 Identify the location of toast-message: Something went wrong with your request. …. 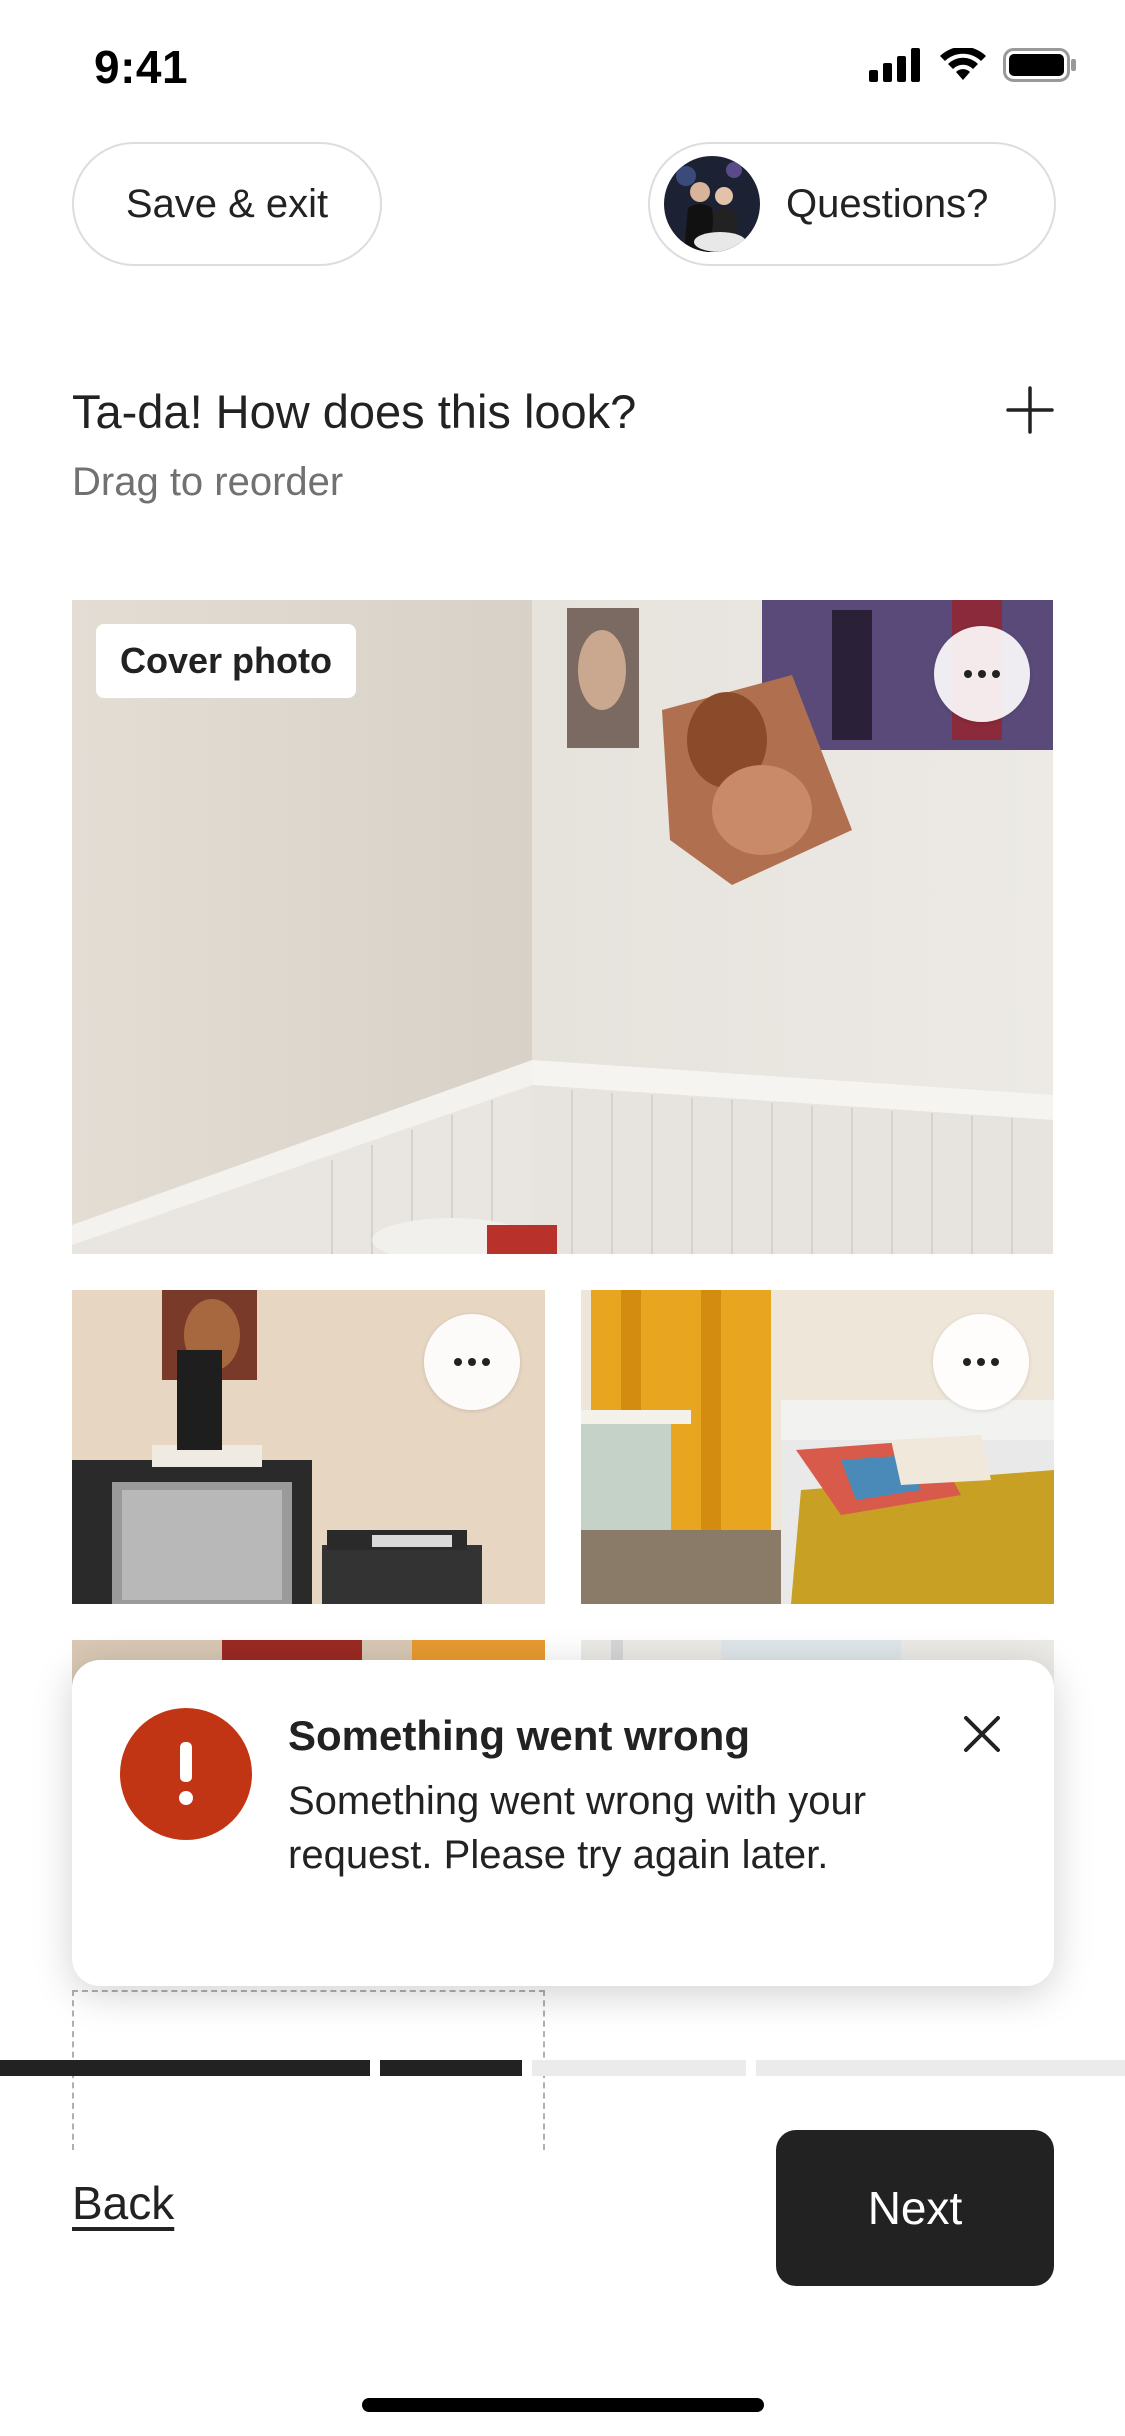
(577, 1828).